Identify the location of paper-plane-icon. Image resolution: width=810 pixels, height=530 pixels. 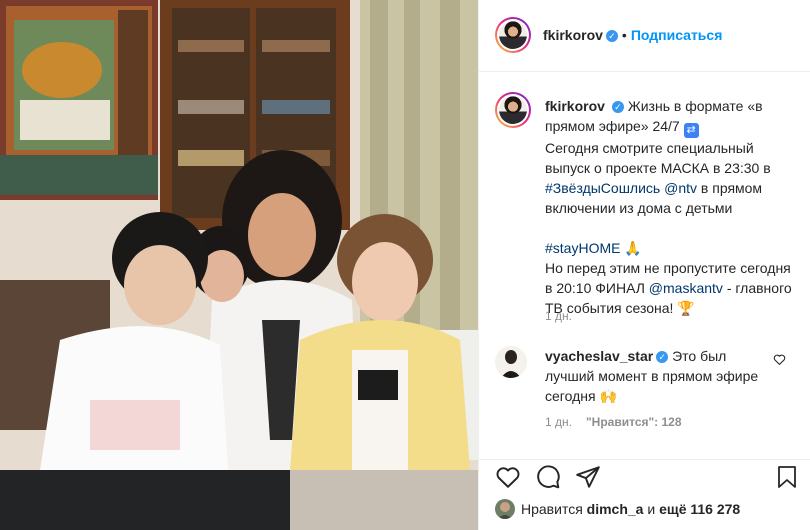
(588, 477).